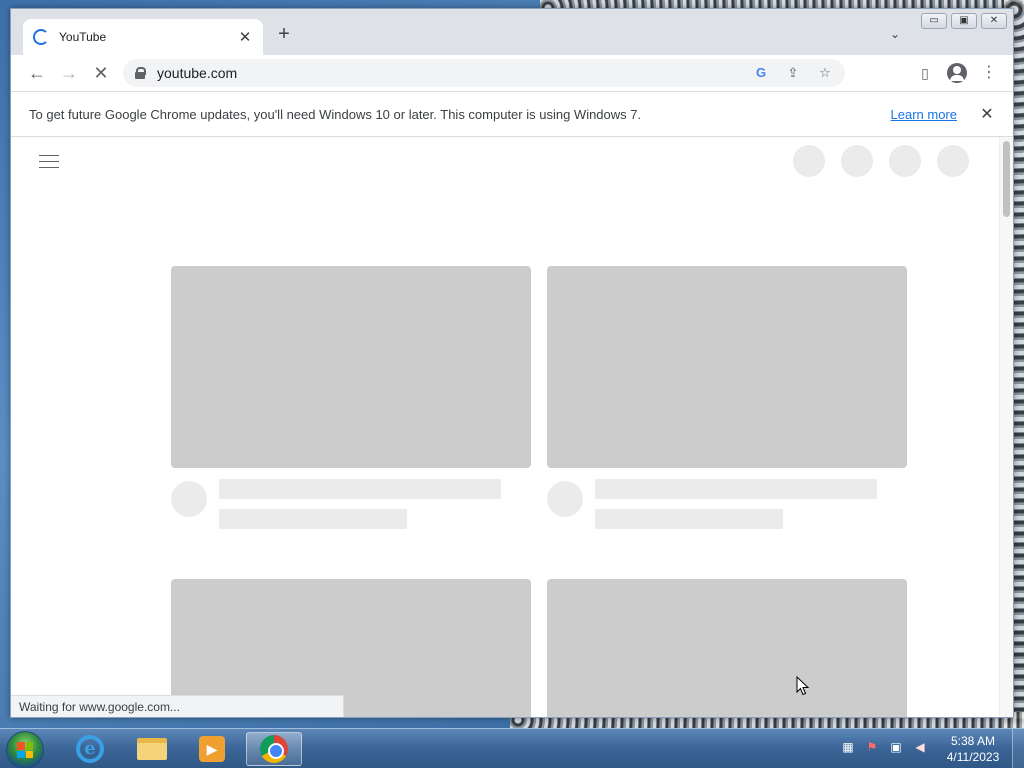 The height and width of the screenshot is (768, 1024). I want to click on action-center-icon: ⚑, so click(872, 747).